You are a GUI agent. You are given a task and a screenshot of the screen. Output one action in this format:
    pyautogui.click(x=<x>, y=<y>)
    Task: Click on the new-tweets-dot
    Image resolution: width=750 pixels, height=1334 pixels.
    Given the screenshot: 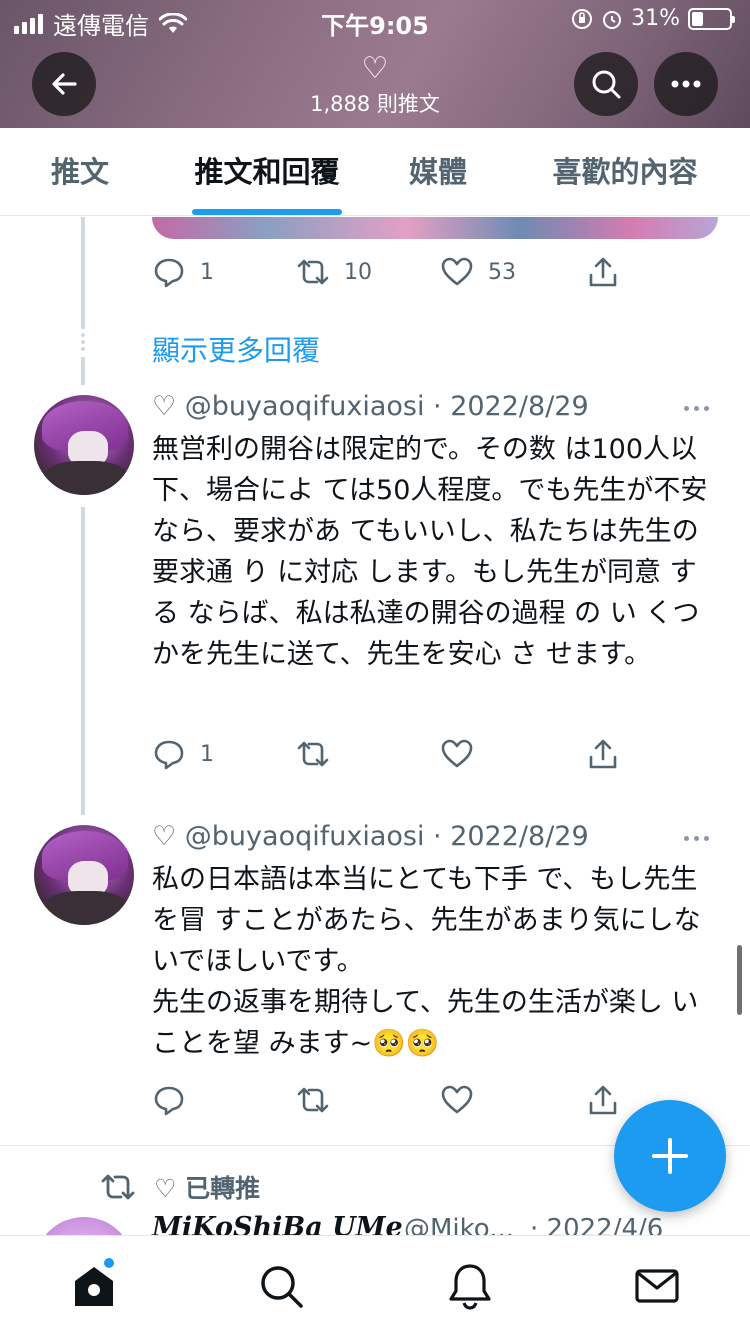 What is the action you would take?
    pyautogui.click(x=109, y=1263)
    